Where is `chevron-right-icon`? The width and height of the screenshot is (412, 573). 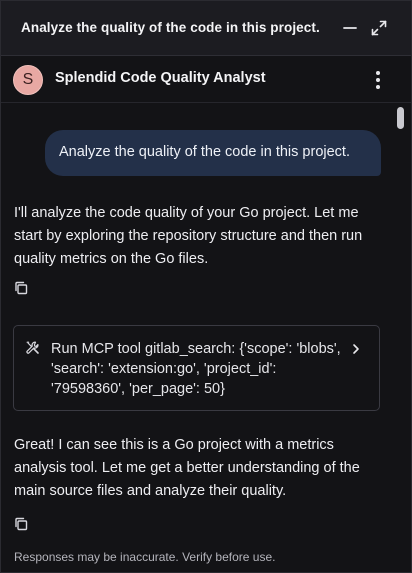
chevron-right-icon is located at coordinates (356, 349).